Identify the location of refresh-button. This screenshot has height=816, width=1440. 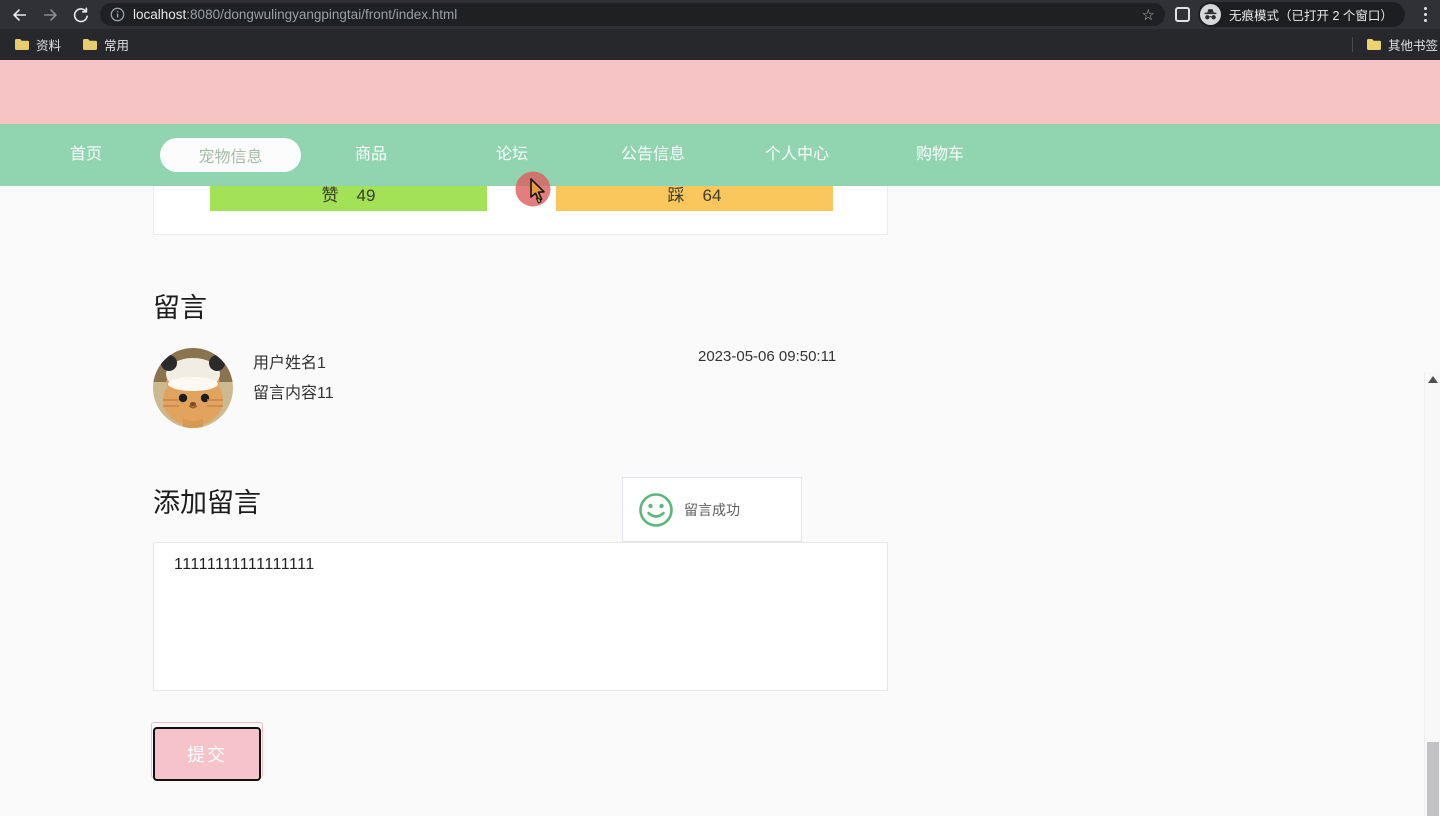
(81, 15).